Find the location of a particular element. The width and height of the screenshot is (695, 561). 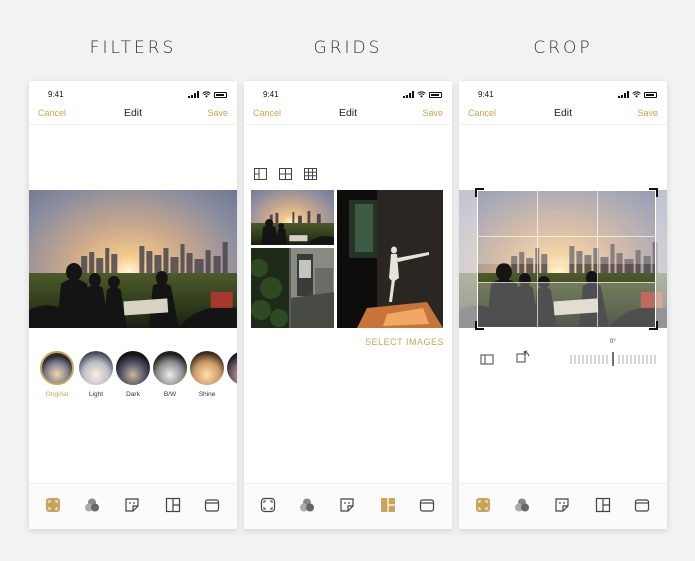

filters-title: FILTERS is located at coordinates (133, 48).